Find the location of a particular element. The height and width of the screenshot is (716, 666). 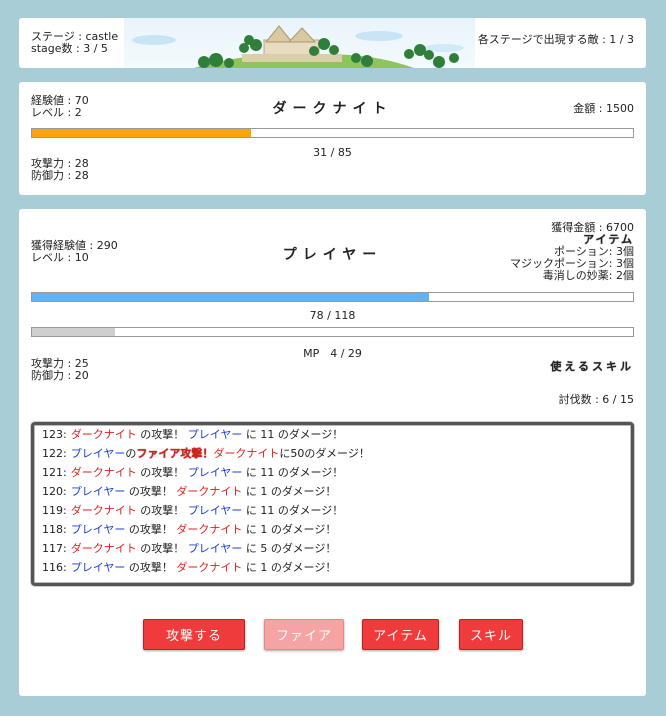

enemy-stats: 攻撃力 : 28 防御力 : 28 is located at coordinates (60, 170).